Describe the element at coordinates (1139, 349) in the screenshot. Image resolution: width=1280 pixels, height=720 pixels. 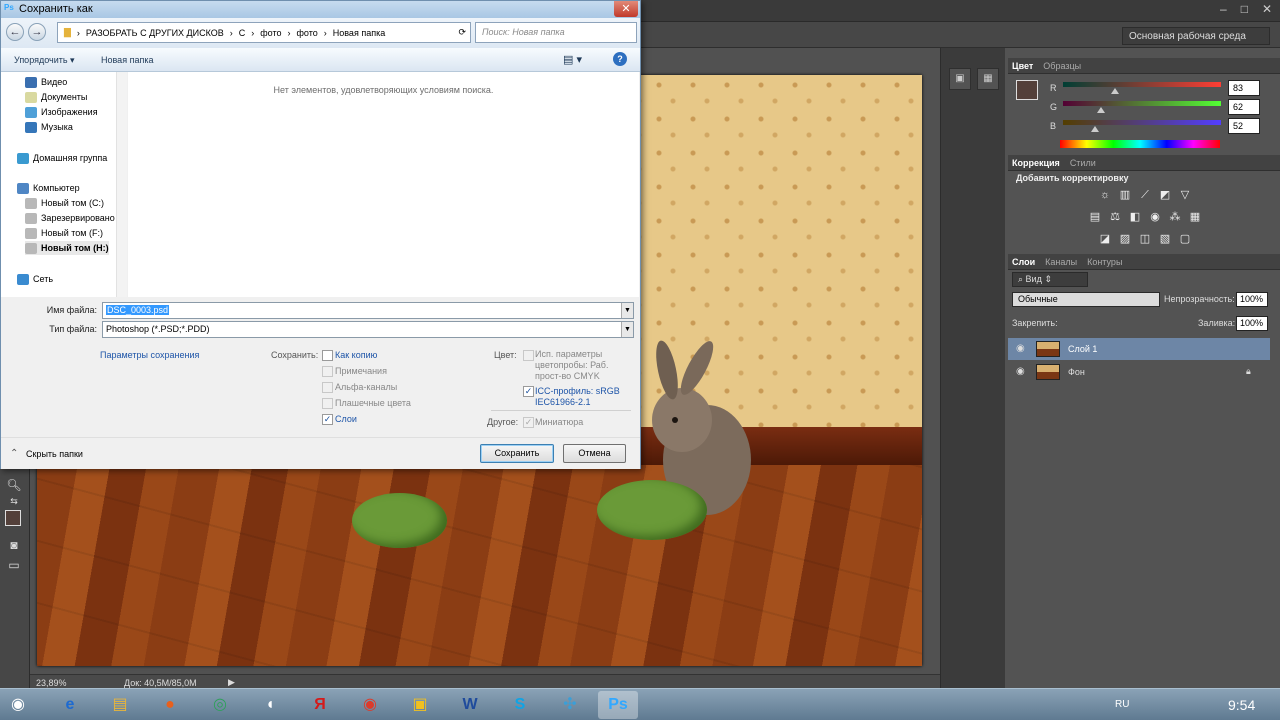
I see `layer-row: ◉ Слой 1` at that location.